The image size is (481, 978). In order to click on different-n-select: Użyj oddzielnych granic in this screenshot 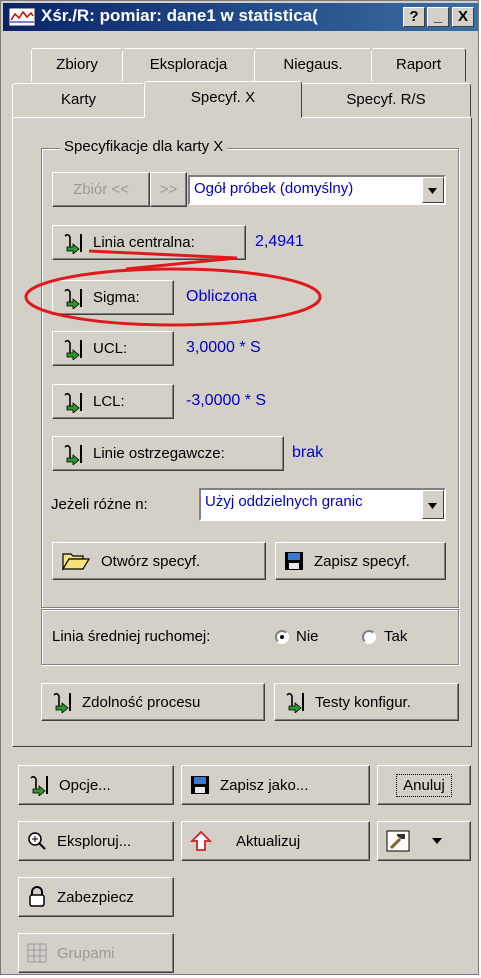, I will do `click(322, 504)`.